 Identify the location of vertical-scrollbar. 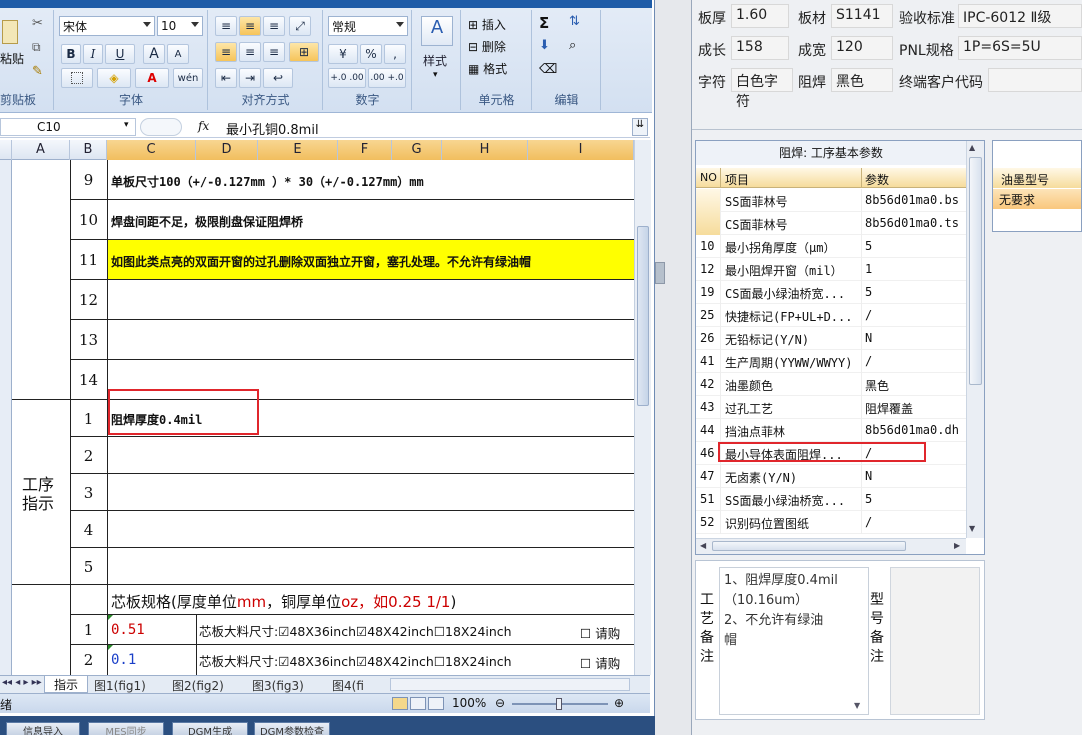
(642, 407).